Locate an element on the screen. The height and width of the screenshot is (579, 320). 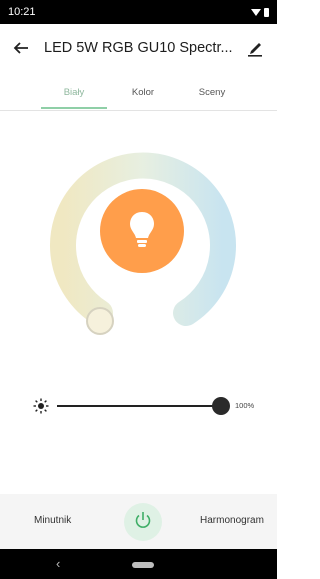
battery-icon is located at coordinates (266, 12).